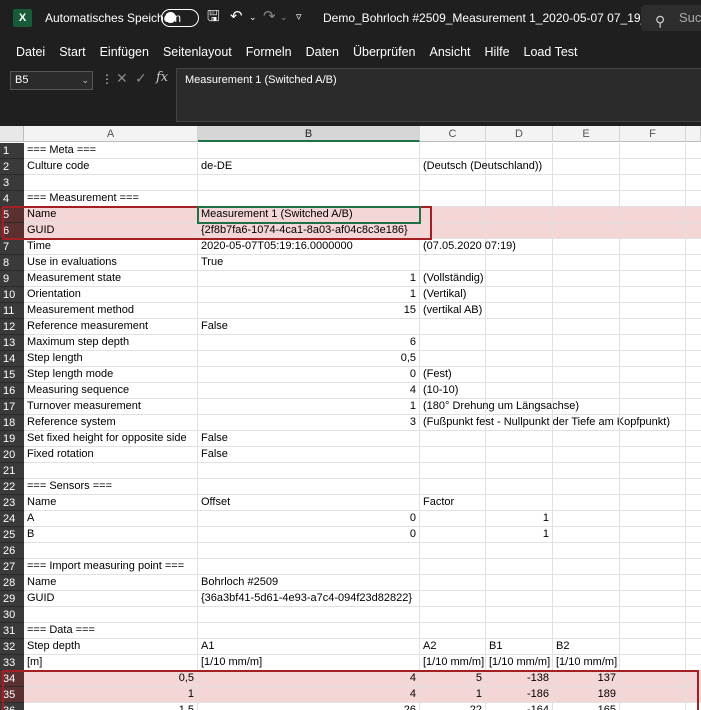  What do you see at coordinates (653, 407) in the screenshot?
I see `cell-f17` at bounding box center [653, 407].